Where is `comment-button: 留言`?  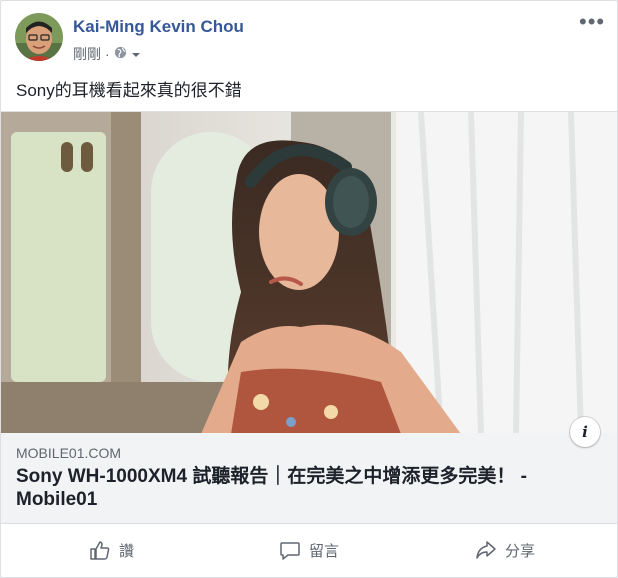
comment-button: 留言 is located at coordinates (309, 550).